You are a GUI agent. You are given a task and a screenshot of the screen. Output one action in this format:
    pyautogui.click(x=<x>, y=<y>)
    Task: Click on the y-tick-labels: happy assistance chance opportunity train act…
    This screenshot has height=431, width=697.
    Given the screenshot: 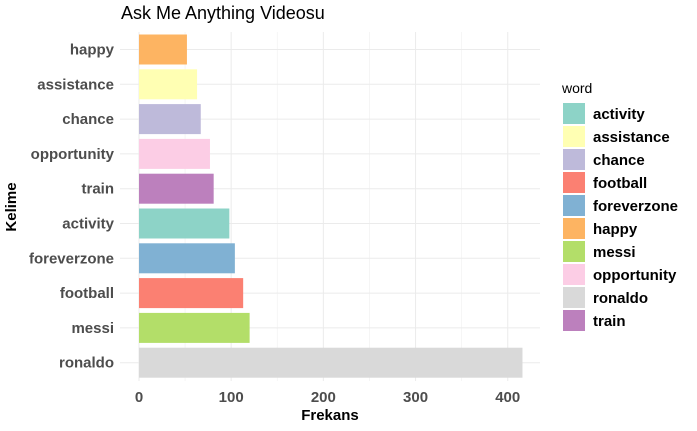 What is the action you would take?
    pyautogui.click(x=72, y=207)
    